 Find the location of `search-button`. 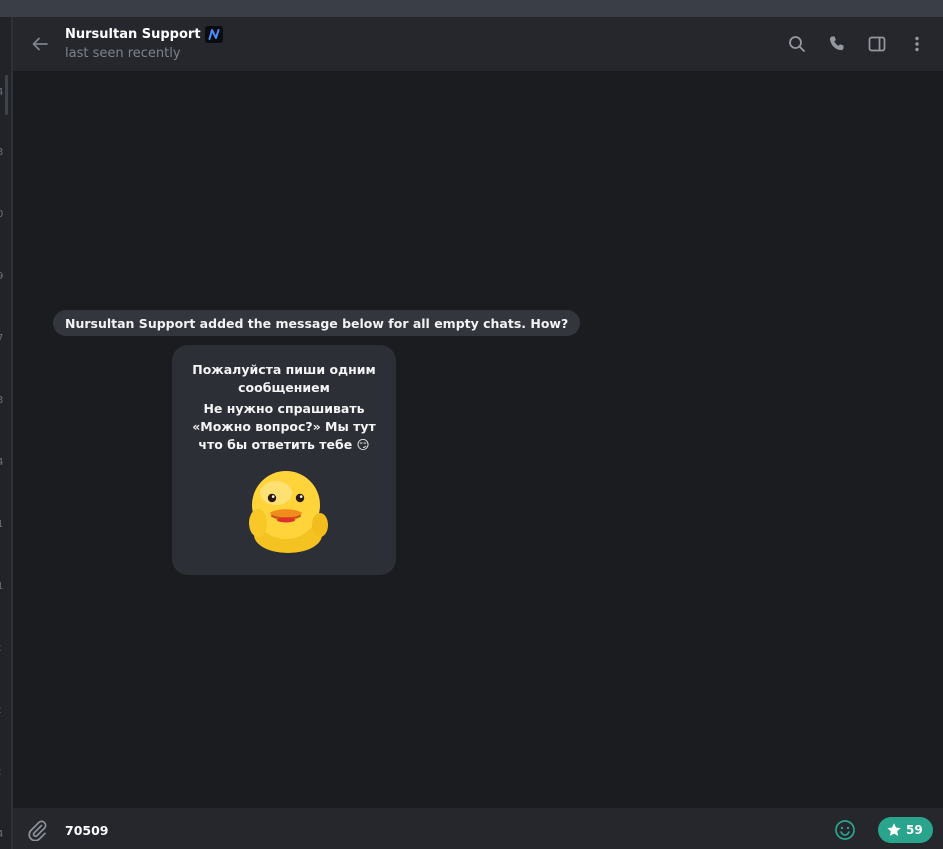

search-button is located at coordinates (797, 44).